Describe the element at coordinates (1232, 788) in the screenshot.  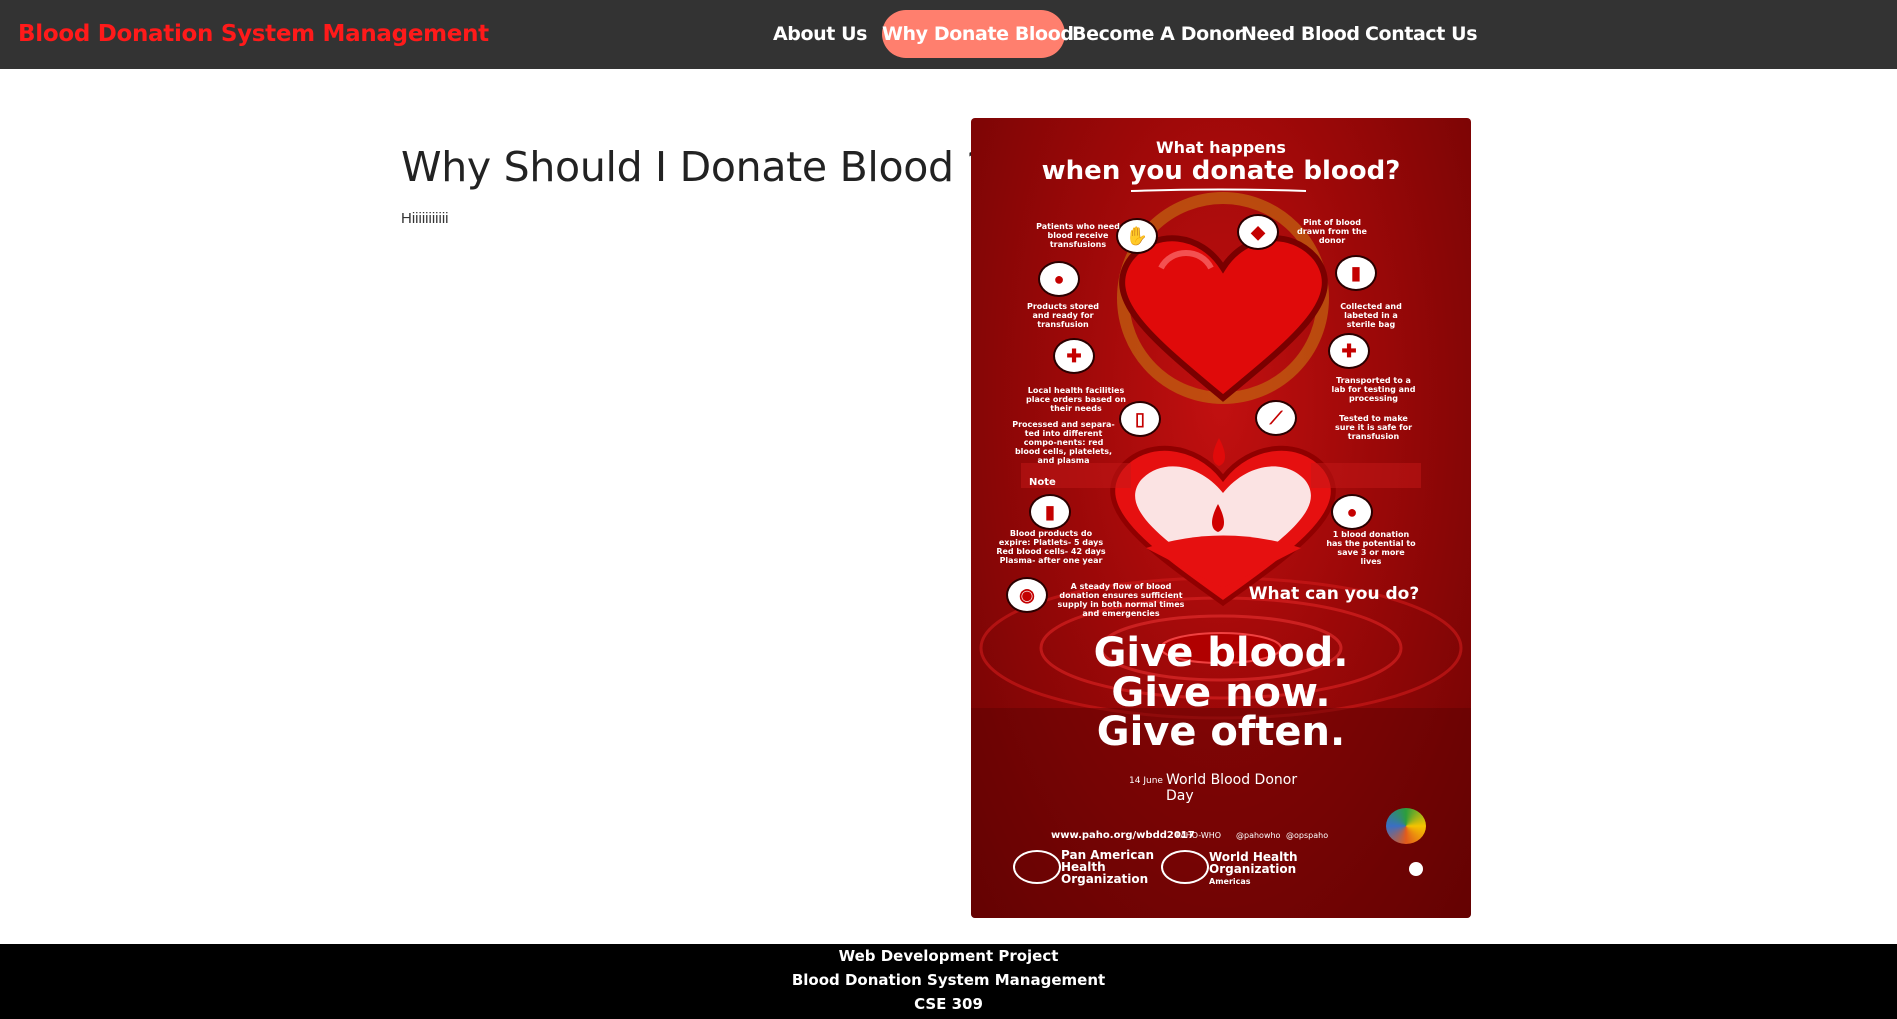
I see `poster-day-name: World Blood Donor Day` at that location.